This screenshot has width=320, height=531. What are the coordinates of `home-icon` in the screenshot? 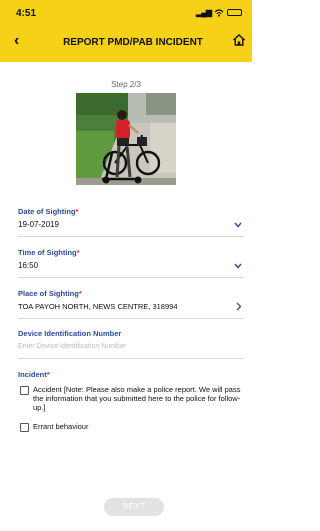 It's located at (239, 40).